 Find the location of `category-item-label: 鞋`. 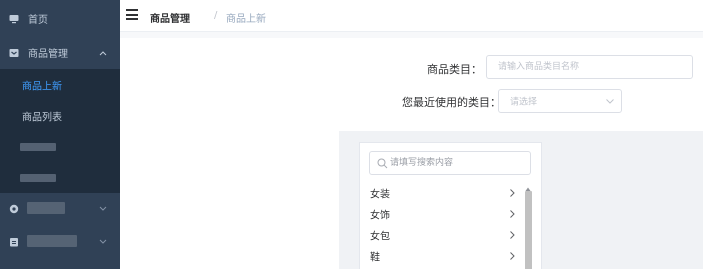

category-item-label: 鞋 is located at coordinates (375, 257).